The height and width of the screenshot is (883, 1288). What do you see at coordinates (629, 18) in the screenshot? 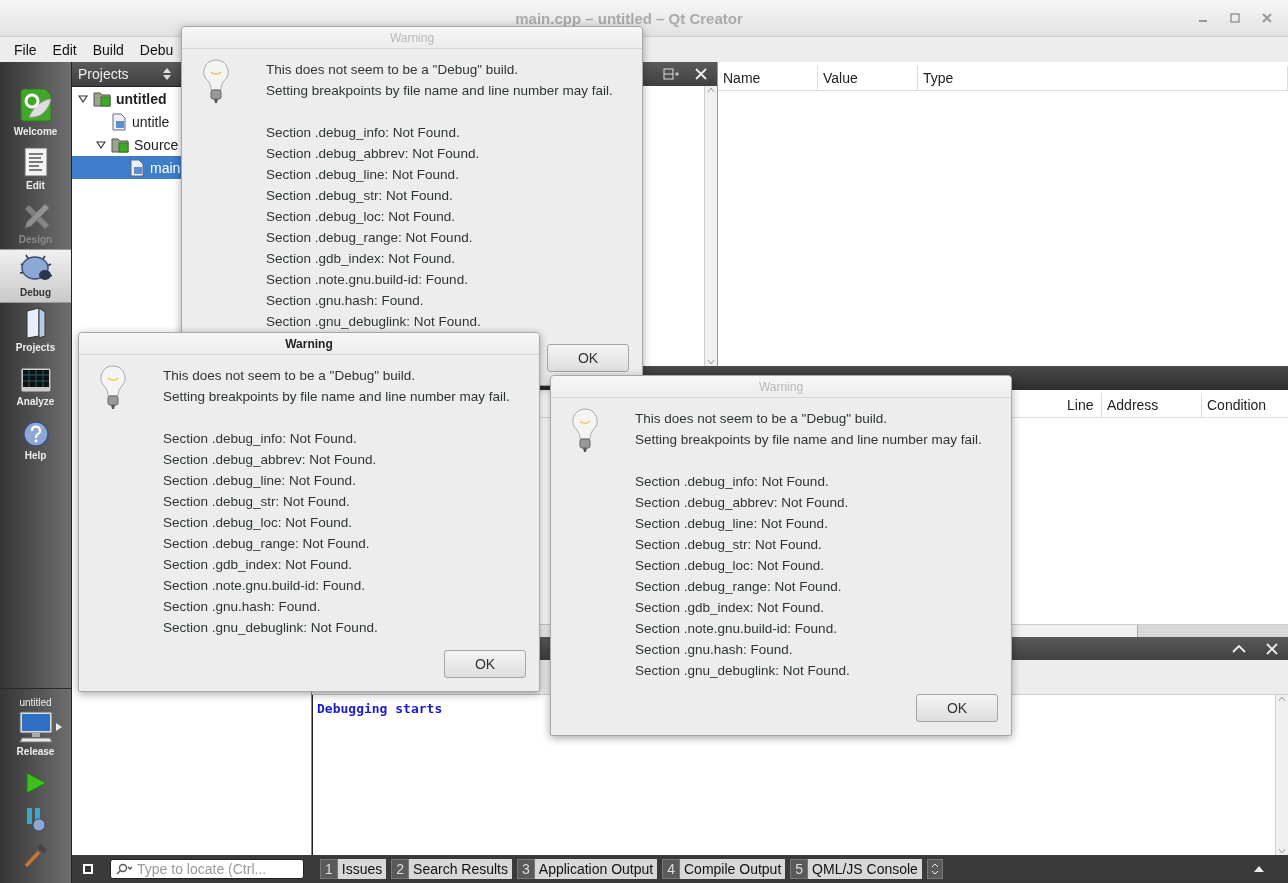
I see `window-title: main.cpp – untitled – Qt Creator` at bounding box center [629, 18].